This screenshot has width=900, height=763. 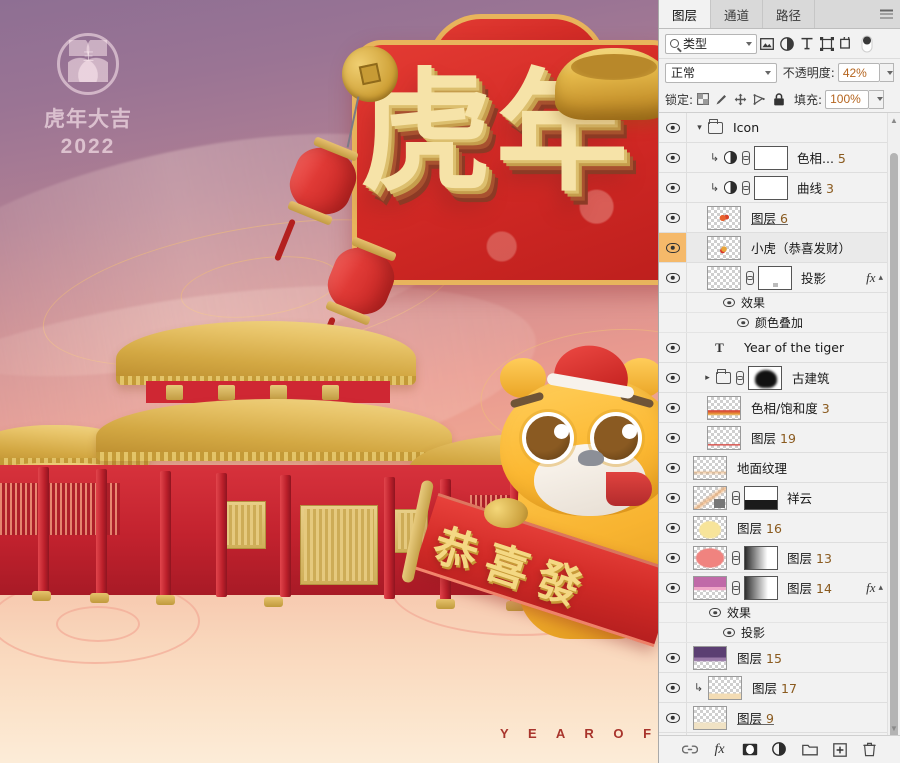 I want to click on filter-toggle-switch, so click(x=867, y=44).